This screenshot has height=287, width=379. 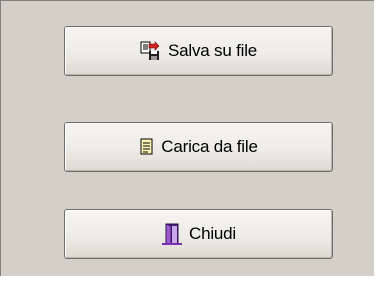 I want to click on close-button: Chiudi, so click(x=198, y=234).